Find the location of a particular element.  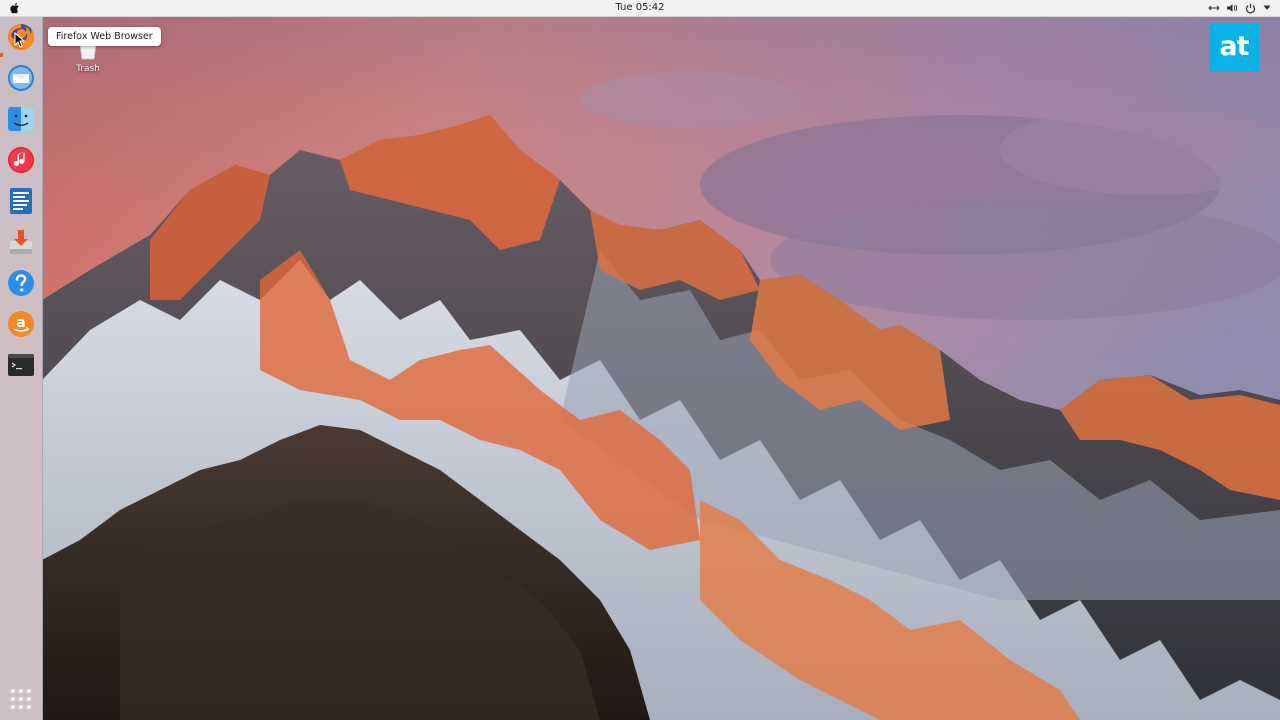

dock-item-files is located at coordinates (21, 119).